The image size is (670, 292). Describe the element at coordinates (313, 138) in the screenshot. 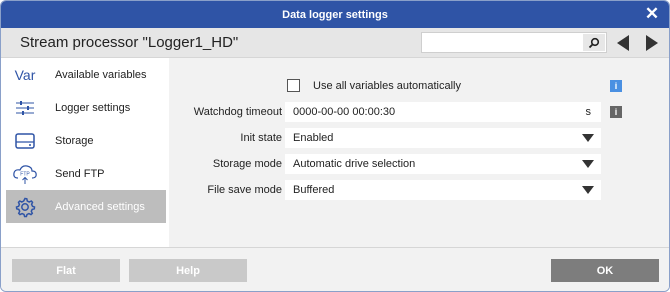

I see `init-state-value: Enabled` at that location.